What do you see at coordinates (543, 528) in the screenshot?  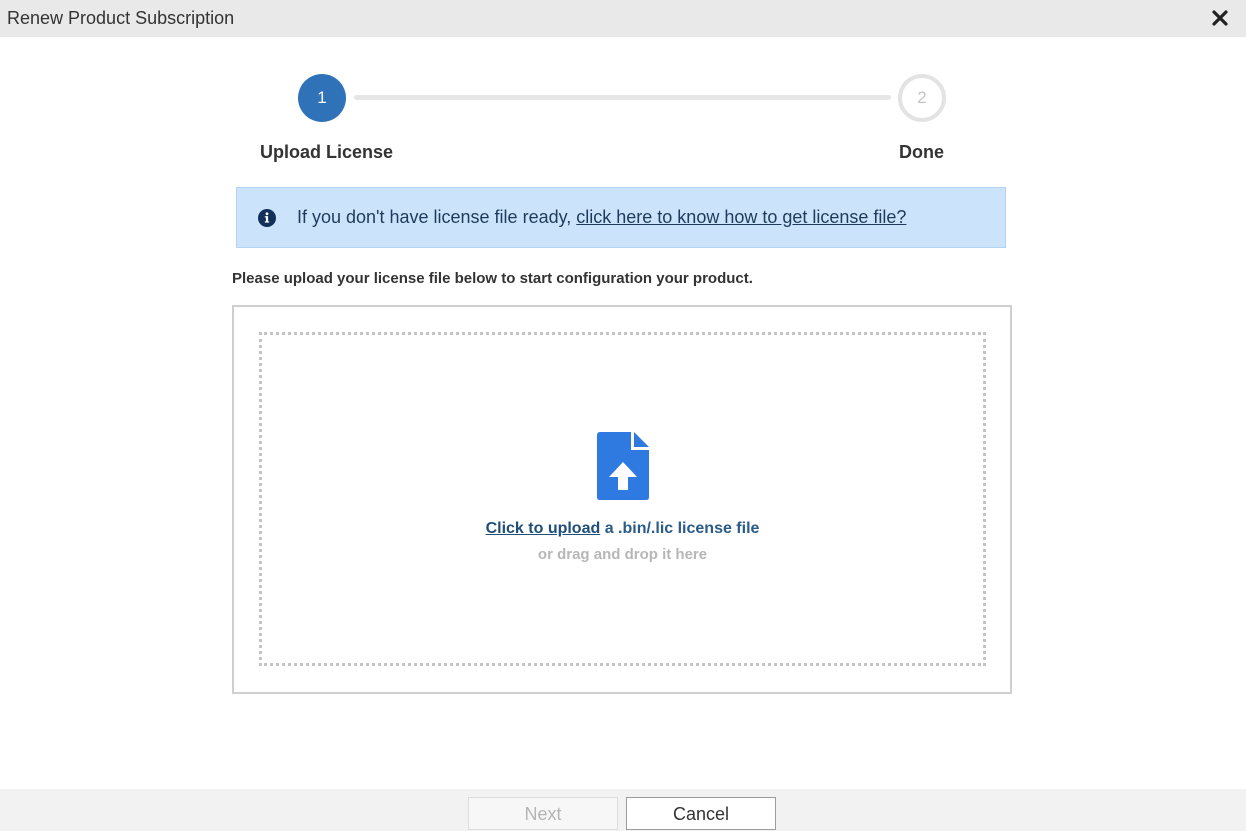 I see `click-to-upload-link: Click to upload` at bounding box center [543, 528].